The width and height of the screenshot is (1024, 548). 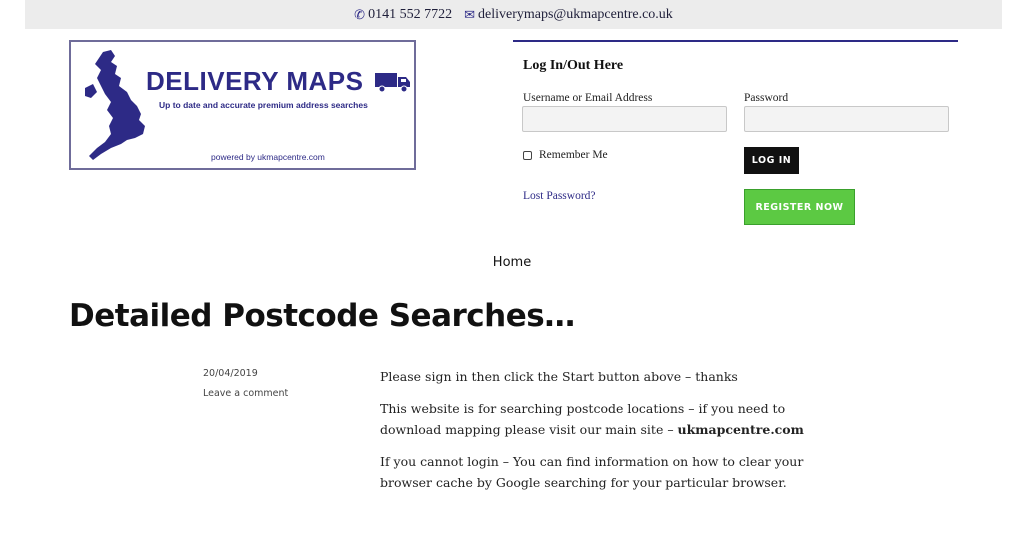 I want to click on phone-contact: ✆ 0141 552 7722, so click(x=403, y=15).